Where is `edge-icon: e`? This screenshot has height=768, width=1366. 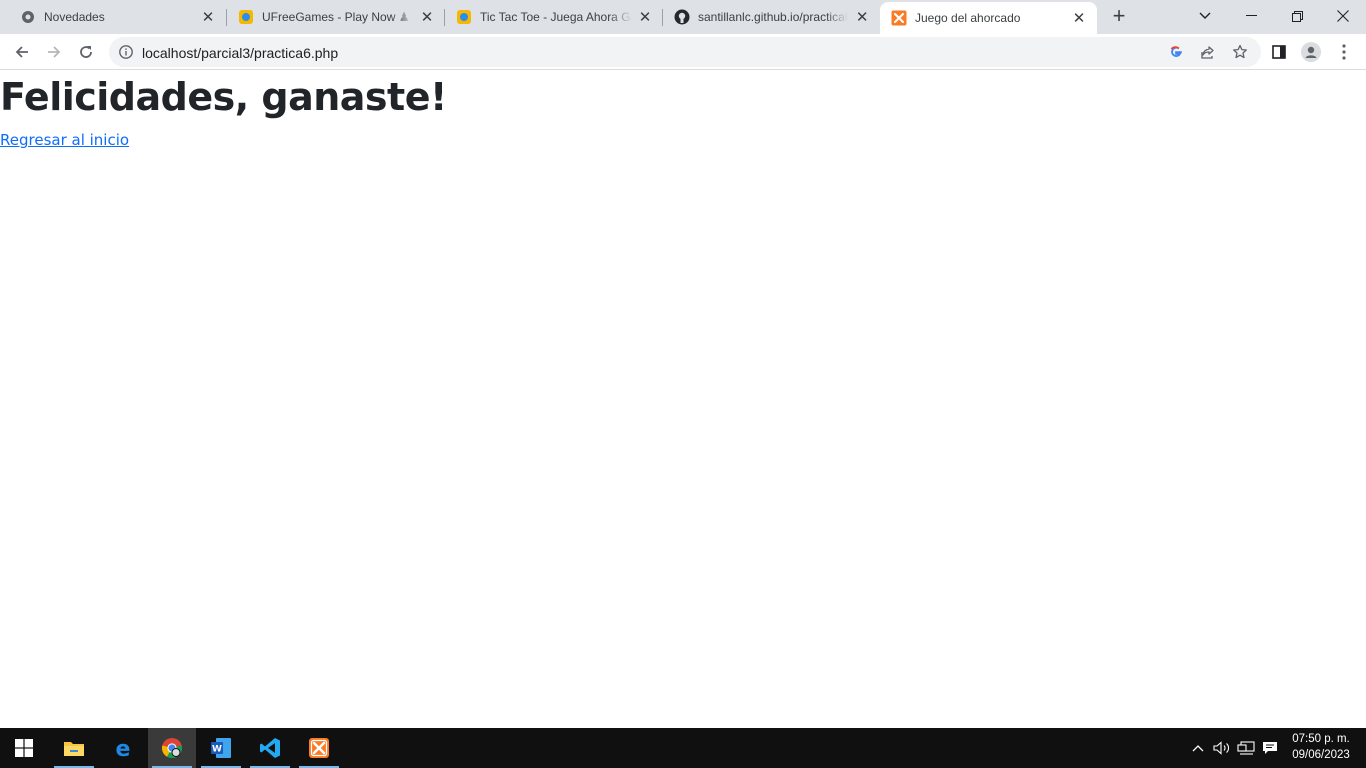 edge-icon: e is located at coordinates (123, 748).